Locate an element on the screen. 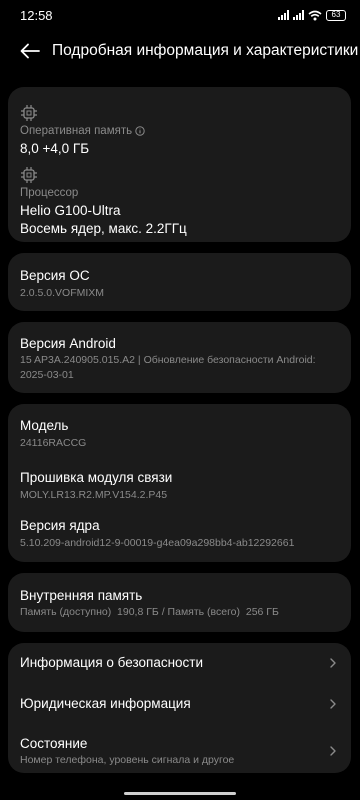  status-icons: 63 is located at coordinates (312, 15).